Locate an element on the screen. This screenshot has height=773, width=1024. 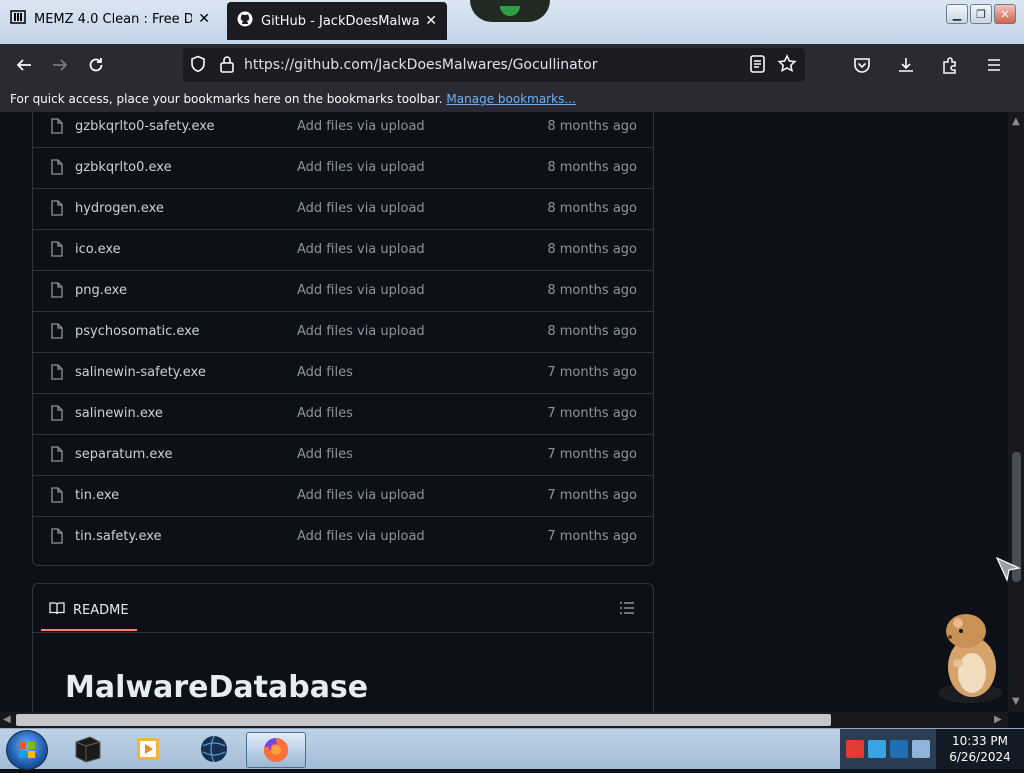
menu-hamburger-icon is located at coordinates (994, 65).